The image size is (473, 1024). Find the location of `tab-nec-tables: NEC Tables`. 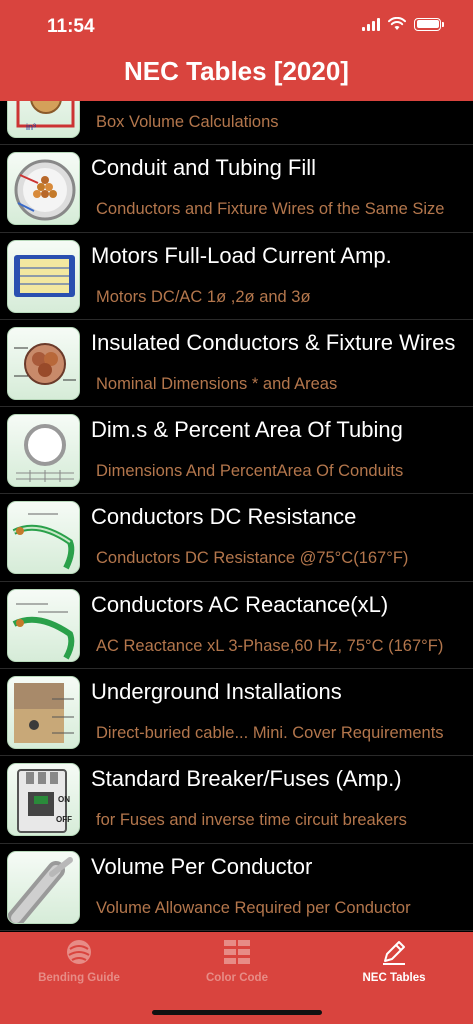

tab-nec-tables: NEC Tables is located at coordinates (394, 962).